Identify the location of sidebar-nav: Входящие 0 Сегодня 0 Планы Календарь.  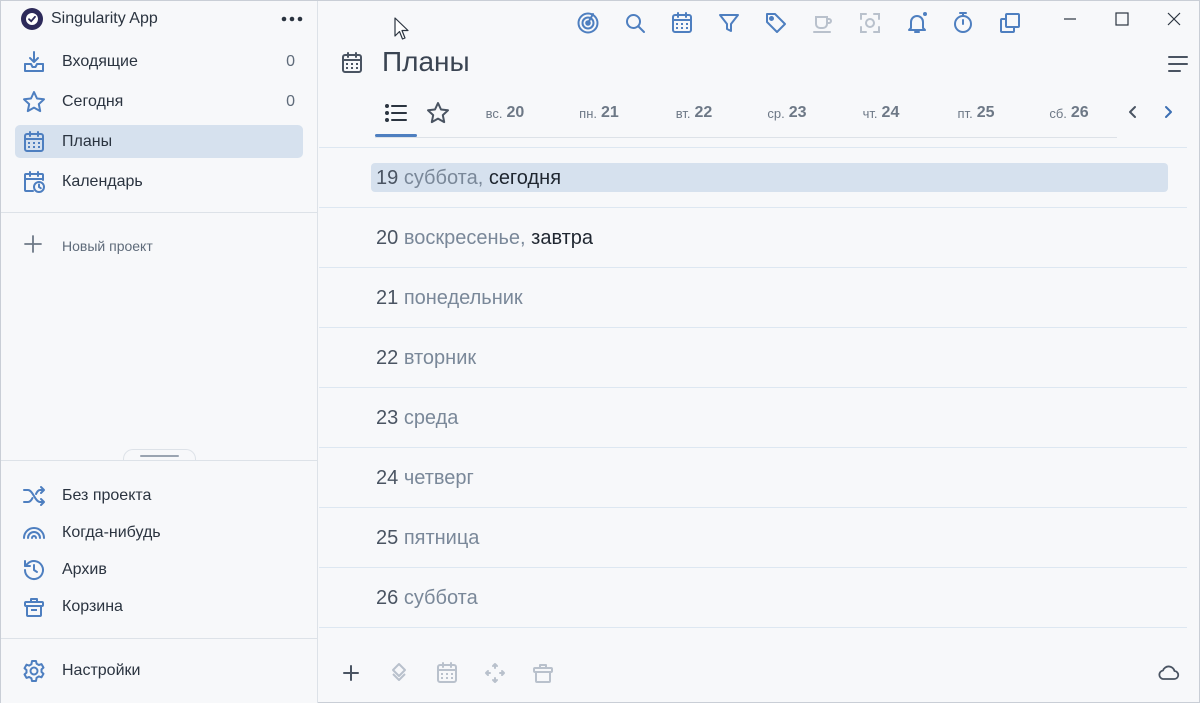
(159, 125).